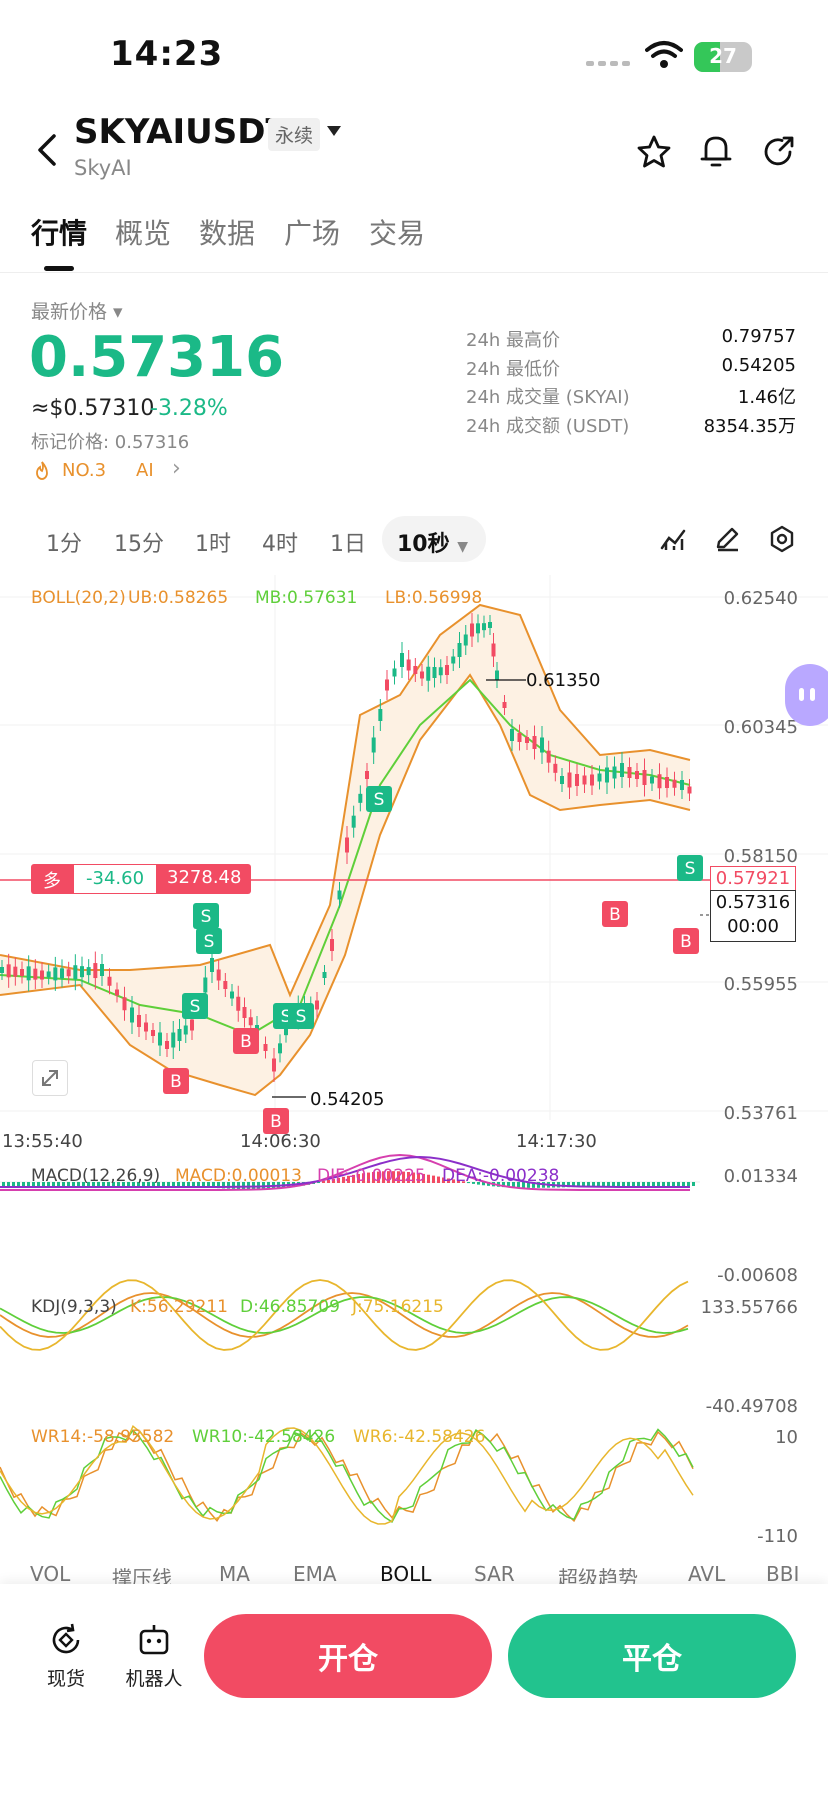 The height and width of the screenshot is (1795, 828). Describe the element at coordinates (706, 1573) in the screenshot. I see `ind-tab-avl: AVL` at that location.